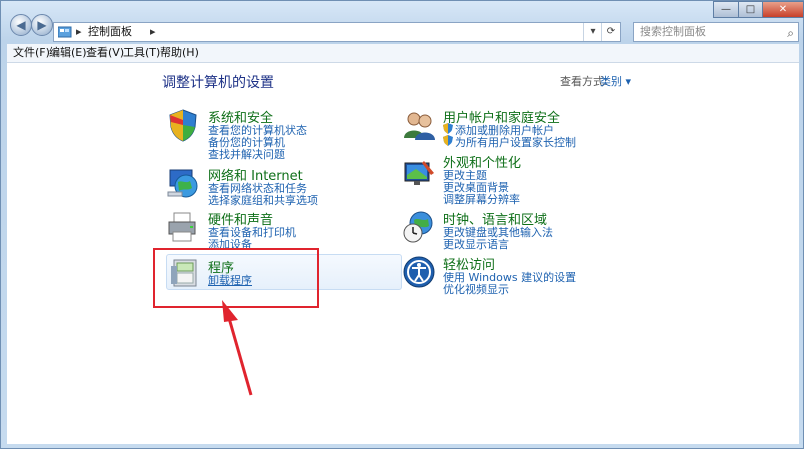 The image size is (804, 449). What do you see at coordinates (236, 278) in the screenshot?
I see `annotation-highlight-box` at bounding box center [236, 278].